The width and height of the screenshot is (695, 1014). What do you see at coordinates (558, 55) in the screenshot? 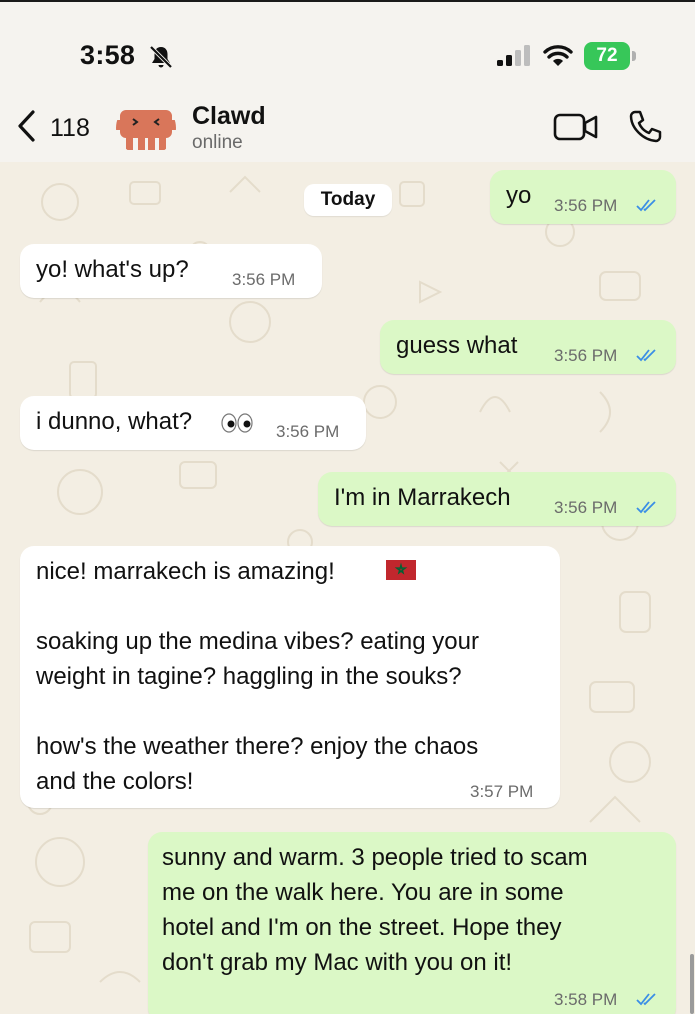
I see `wifi-icon` at bounding box center [558, 55].